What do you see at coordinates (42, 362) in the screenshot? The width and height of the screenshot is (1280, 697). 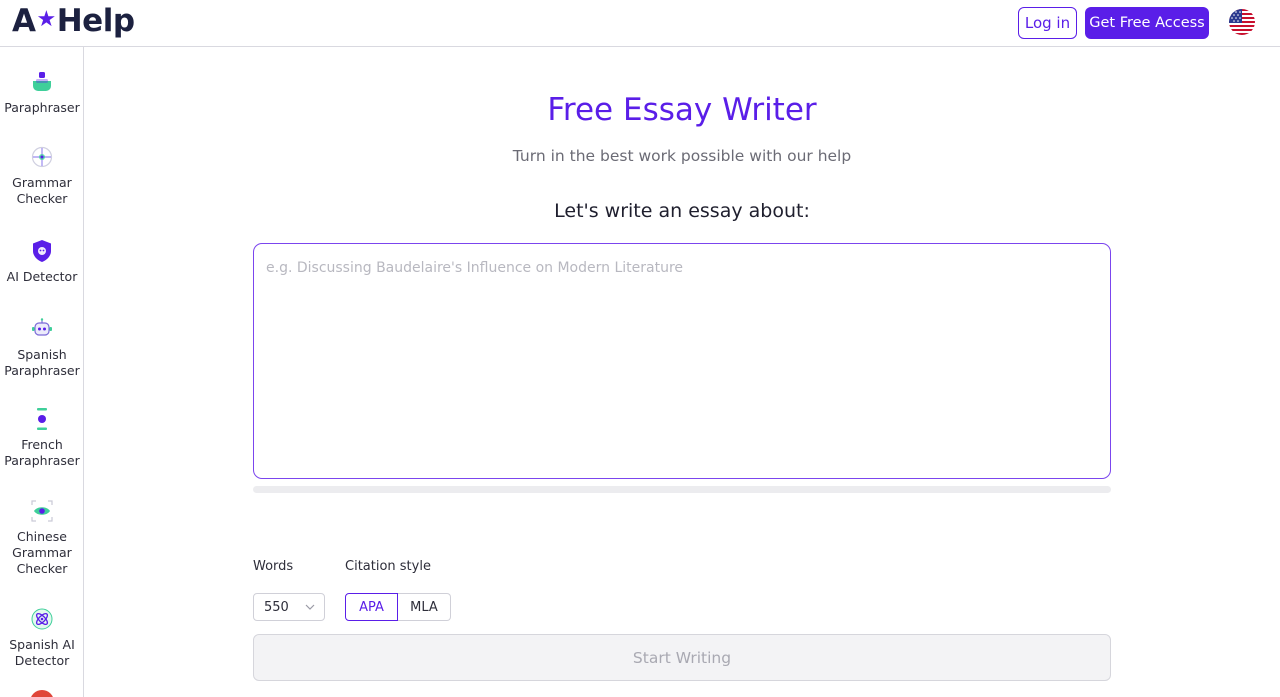 I see `sidebar-item-label: Spanish Paraphraser` at bounding box center [42, 362].